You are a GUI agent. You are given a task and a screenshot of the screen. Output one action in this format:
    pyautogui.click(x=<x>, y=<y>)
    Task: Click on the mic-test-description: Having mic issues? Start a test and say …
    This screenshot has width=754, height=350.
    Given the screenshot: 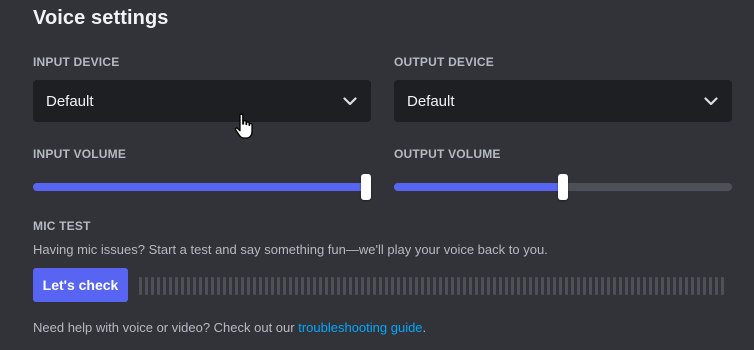 What is the action you would take?
    pyautogui.click(x=290, y=249)
    